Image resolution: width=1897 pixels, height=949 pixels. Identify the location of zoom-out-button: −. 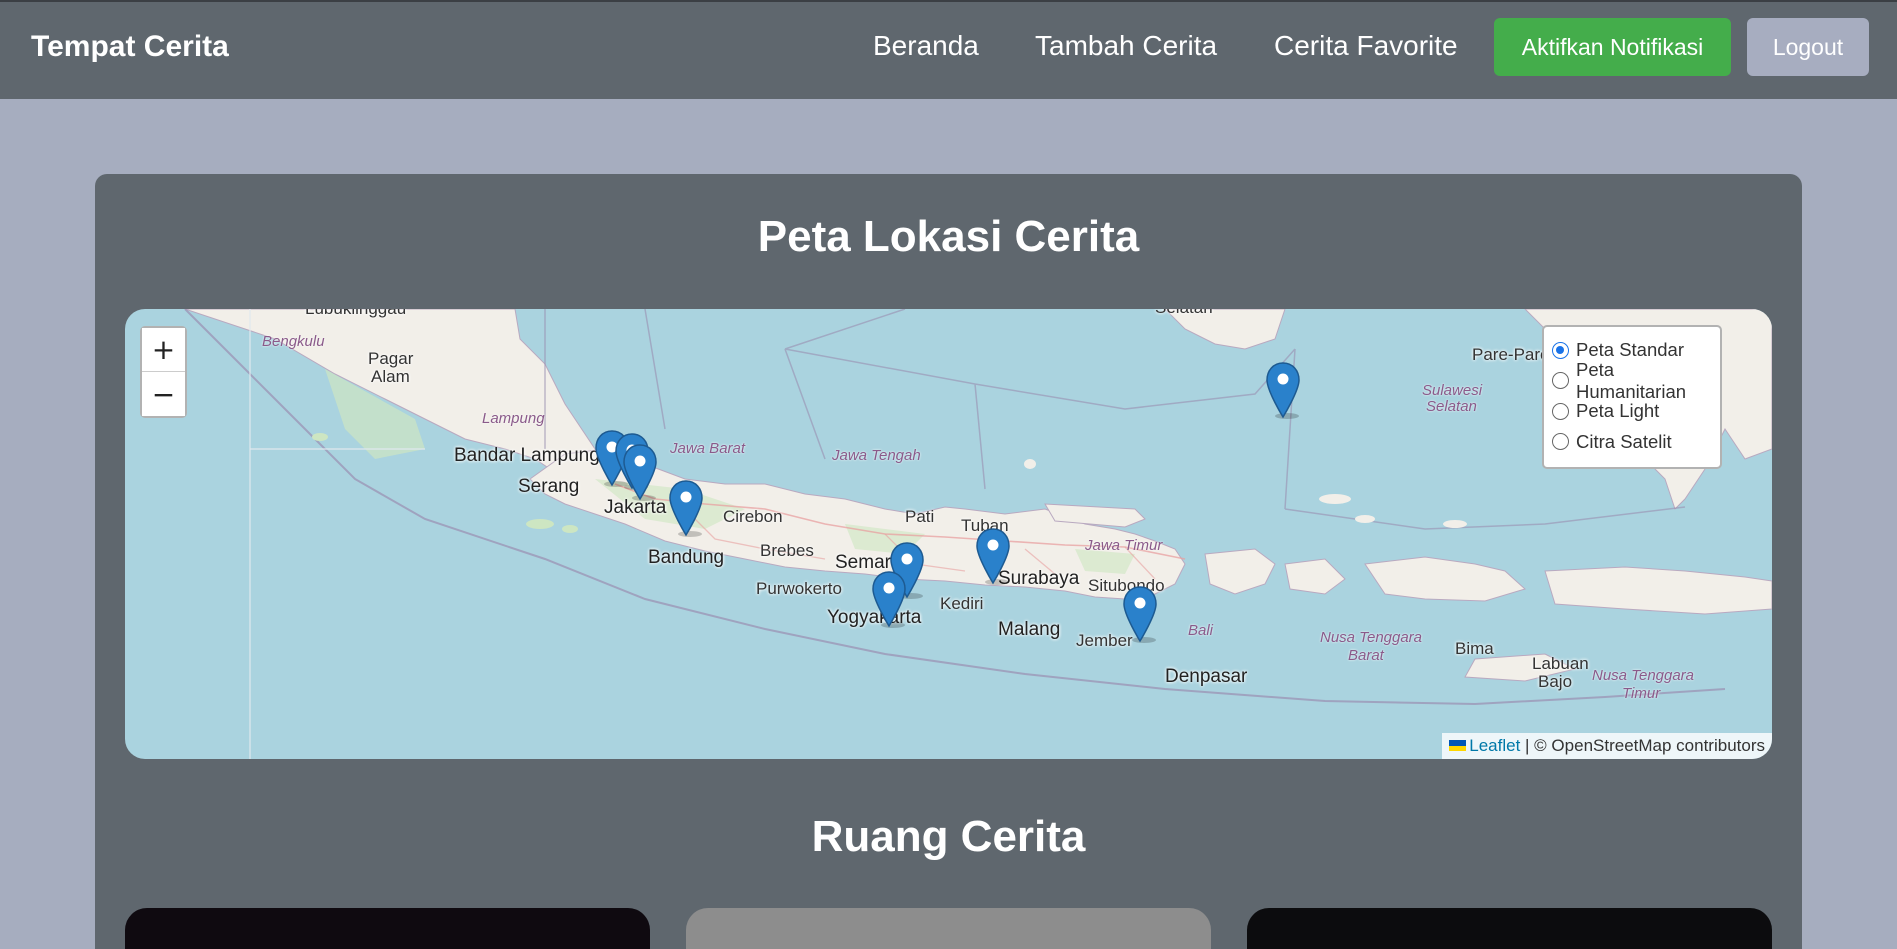
(163, 394).